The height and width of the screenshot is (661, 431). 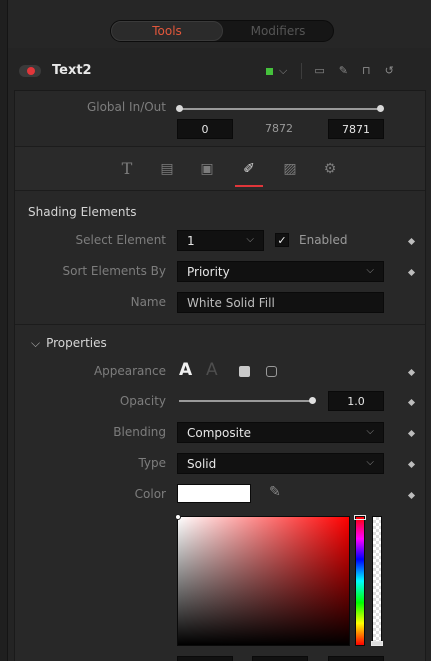 I want to click on hue-slider, so click(x=360, y=581).